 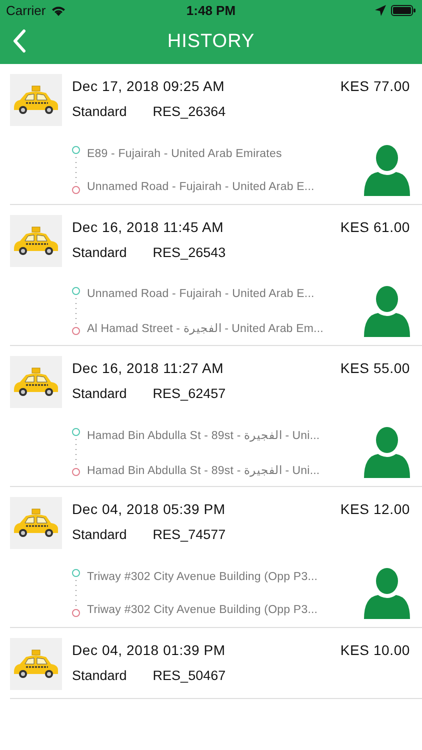 I want to click on trip-fare: KES 55.00, so click(x=375, y=368).